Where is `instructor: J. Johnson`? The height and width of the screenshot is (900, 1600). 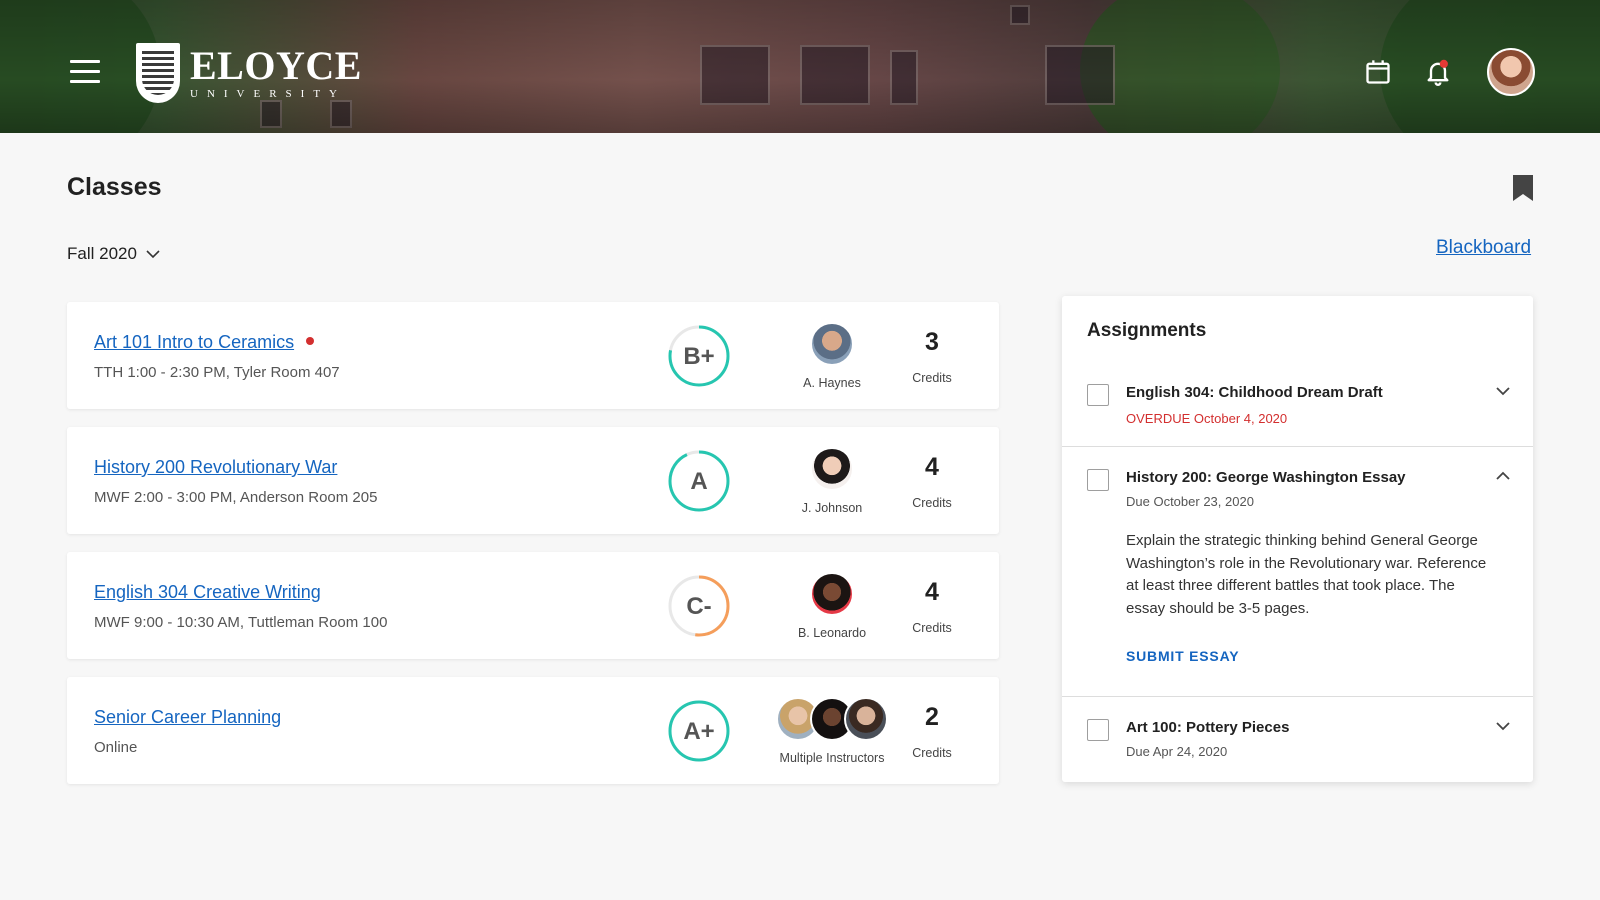
instructor: J. Johnson is located at coordinates (832, 481).